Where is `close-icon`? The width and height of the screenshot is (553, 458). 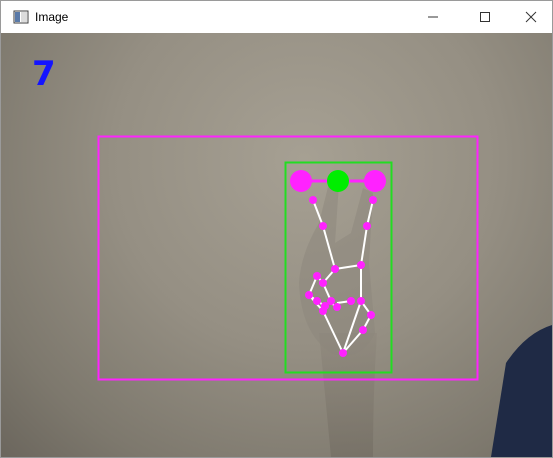
close-icon is located at coordinates (531, 17).